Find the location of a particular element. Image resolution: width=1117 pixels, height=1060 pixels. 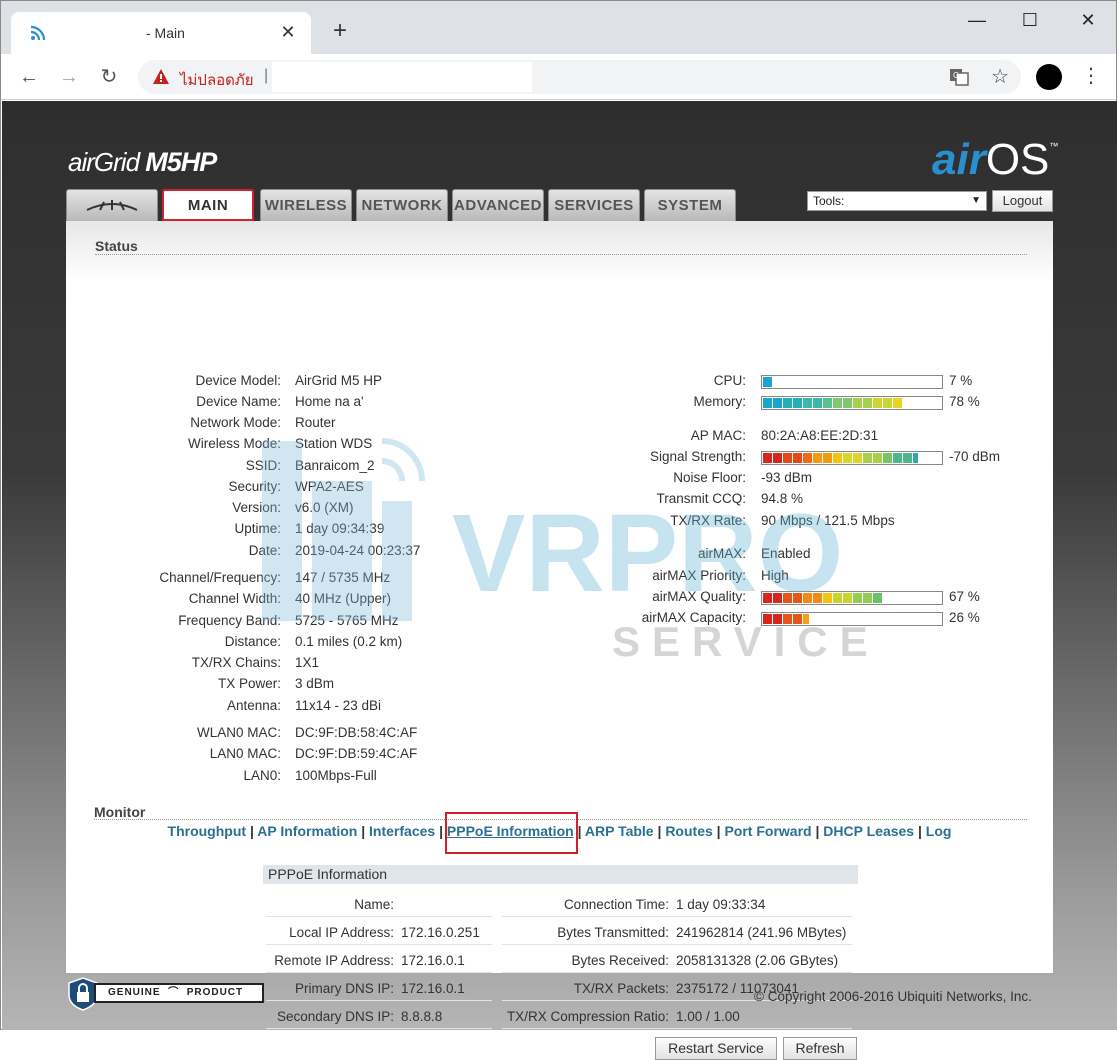

browser-tab: - Main ✕ is located at coordinates (161, 33).